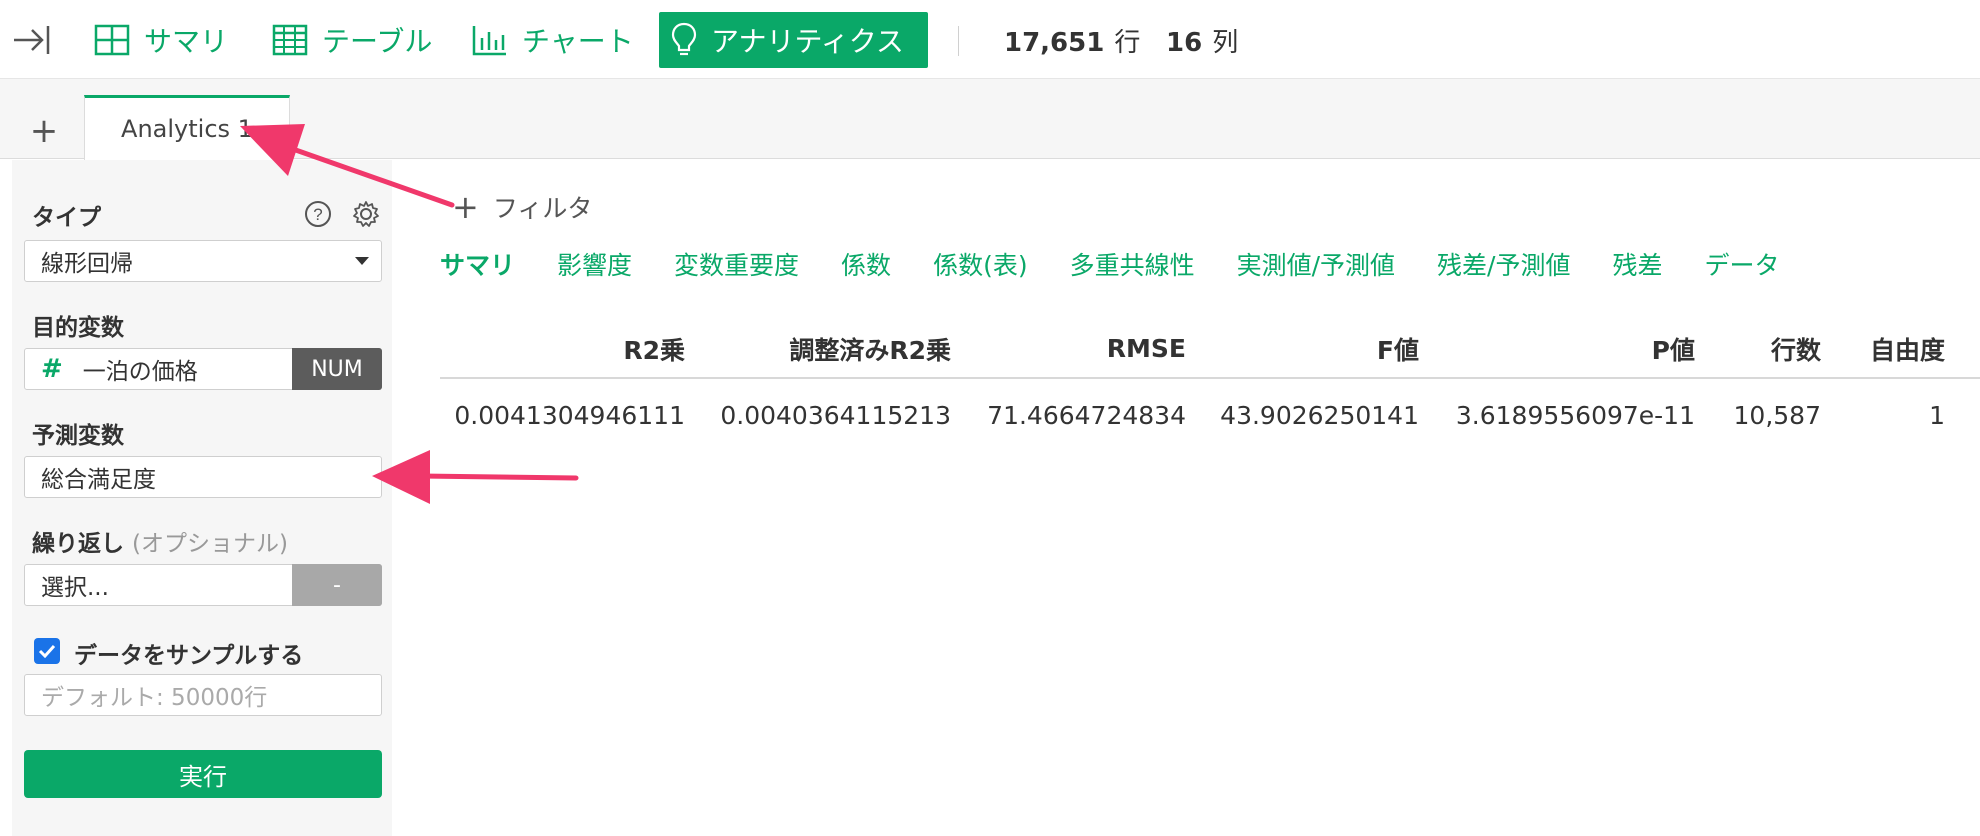 The height and width of the screenshot is (836, 1980). I want to click on type-select: 線形回帰, so click(203, 261).